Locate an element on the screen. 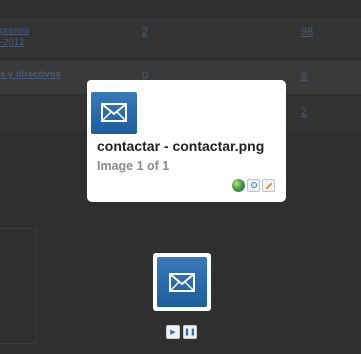 The width and height of the screenshot is (361, 354). edit-icon is located at coordinates (268, 185).